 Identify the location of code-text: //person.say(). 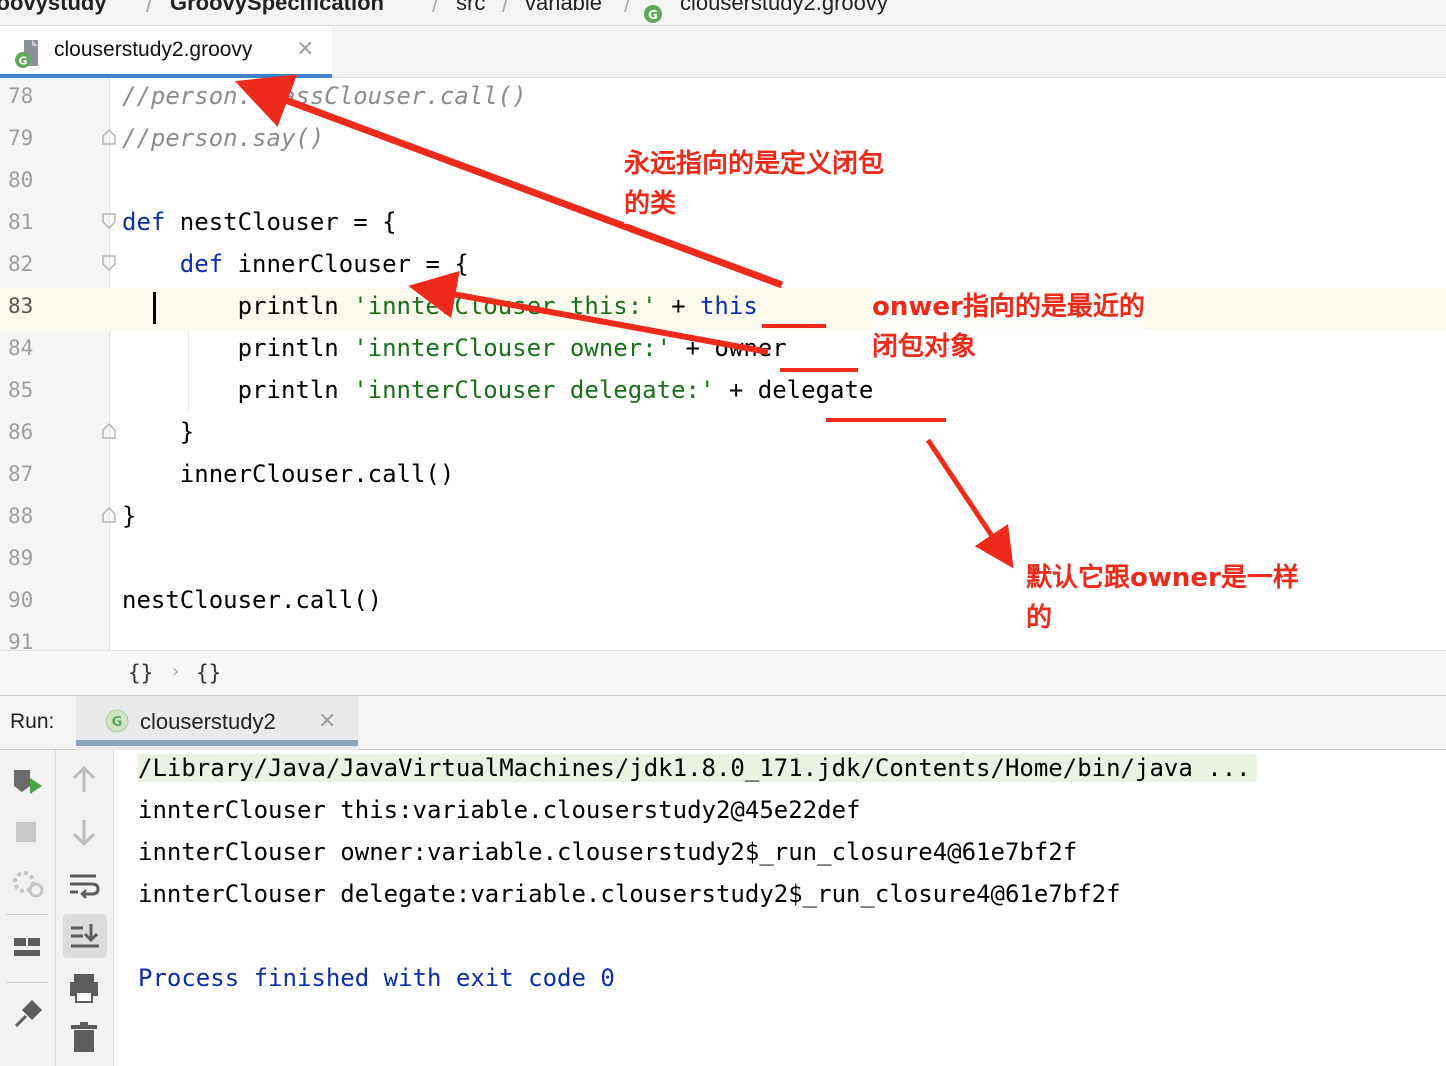
(223, 138).